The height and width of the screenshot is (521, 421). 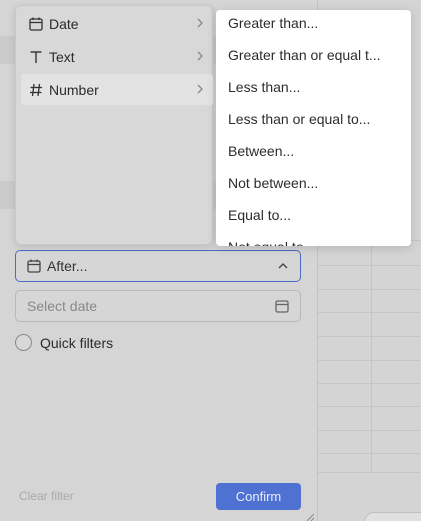 I want to click on quick-filters-option: Quick filters, so click(x=64, y=342).